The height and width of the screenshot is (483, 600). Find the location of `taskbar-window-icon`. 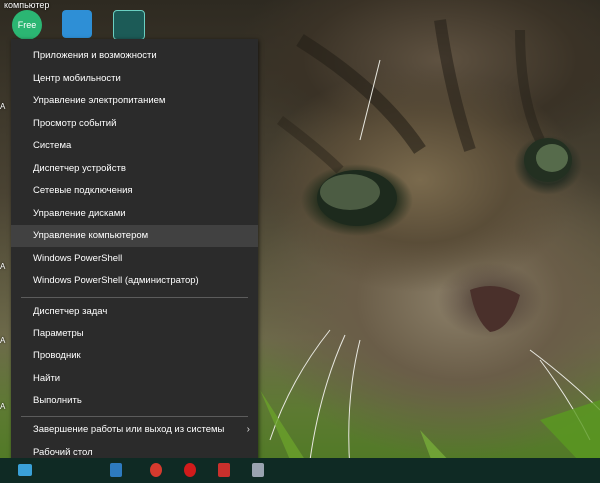

taskbar-window-icon is located at coordinates (258, 470).